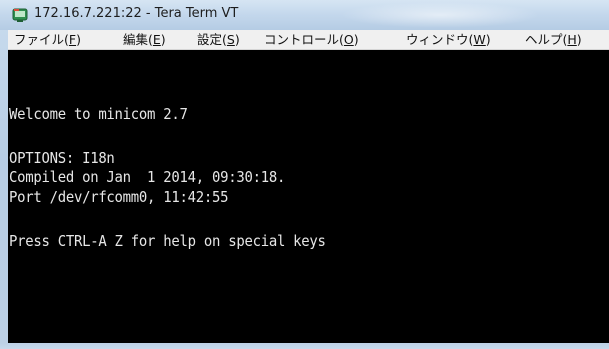 This screenshot has height=349, width=609. What do you see at coordinates (147, 177) in the screenshot?
I see `terminal-line: Compiled on Jan 1 2014, 09:30:18.` at bounding box center [147, 177].